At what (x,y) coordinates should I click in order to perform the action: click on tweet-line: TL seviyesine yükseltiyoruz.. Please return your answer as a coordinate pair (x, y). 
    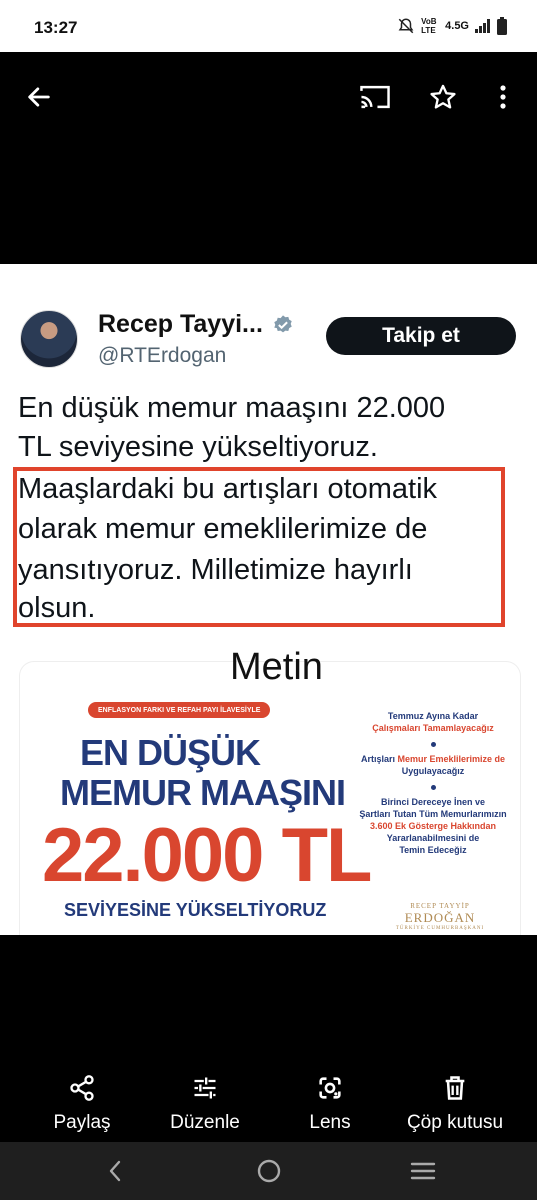
    Looking at the image, I should click on (198, 447).